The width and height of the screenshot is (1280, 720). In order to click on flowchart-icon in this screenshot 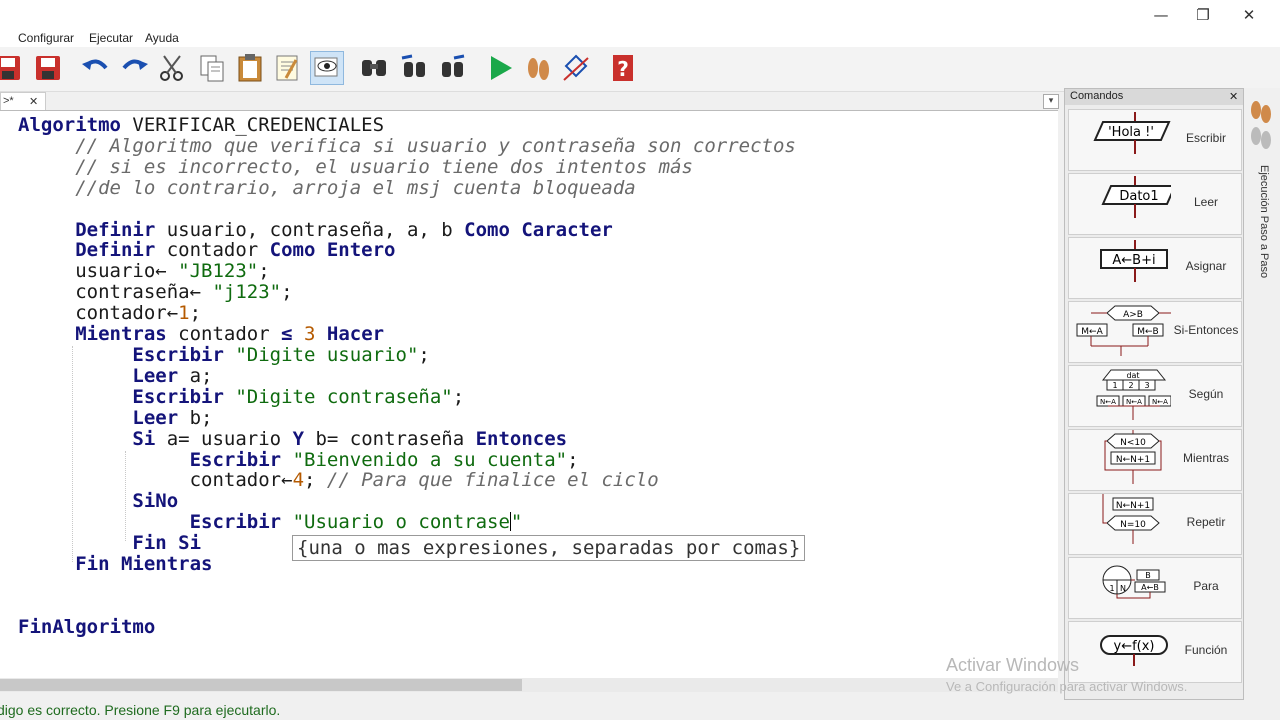, I will do `click(576, 68)`.